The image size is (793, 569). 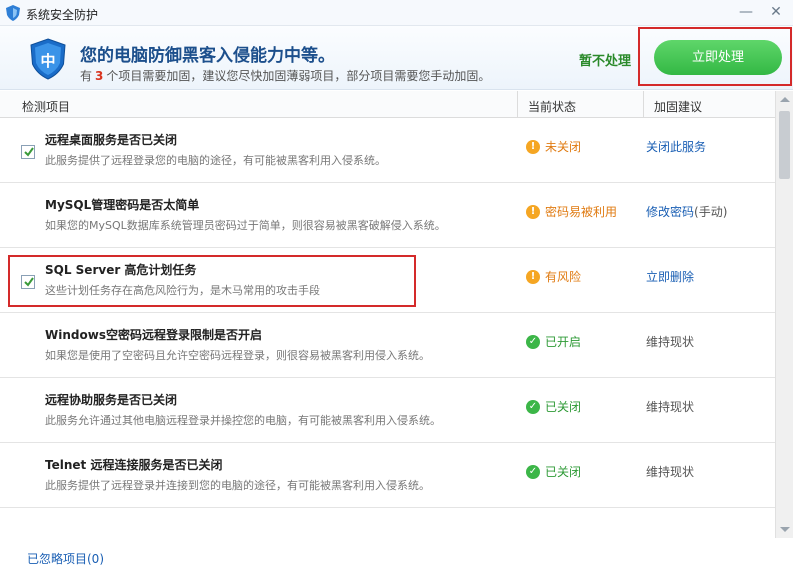 I want to click on item-name: MySQL管理密码是否太简单, so click(x=122, y=205).